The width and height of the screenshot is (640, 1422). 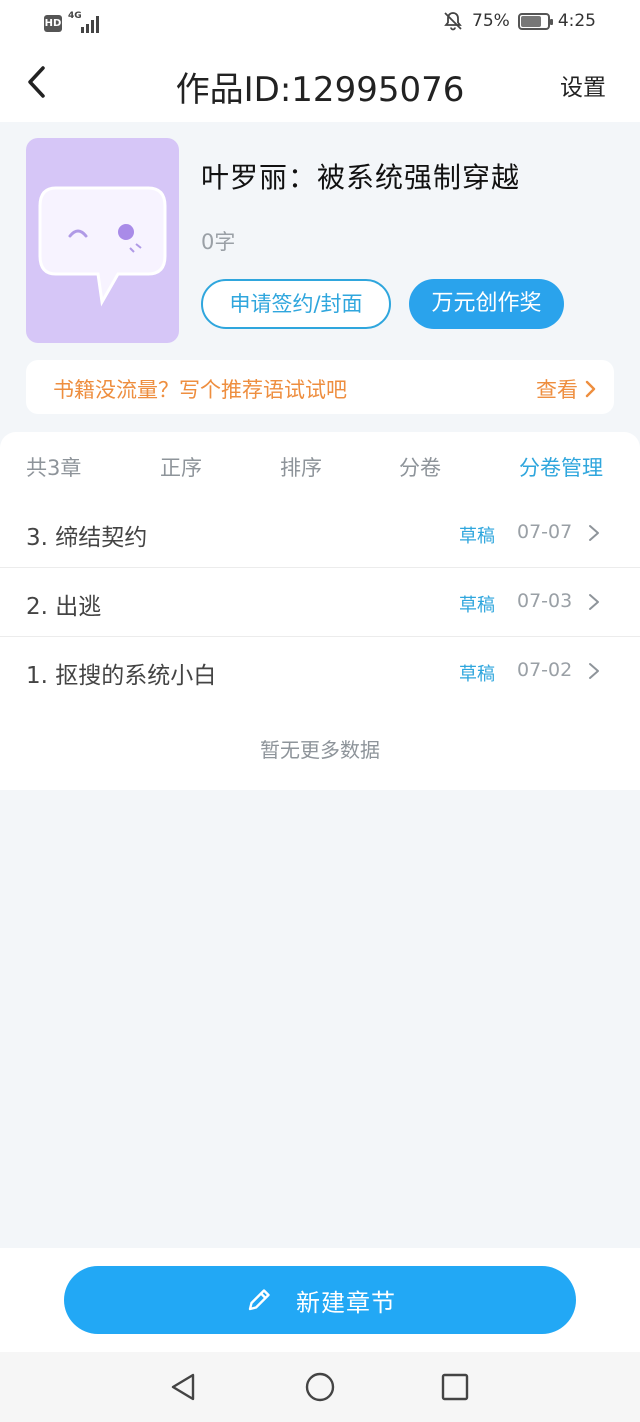 I want to click on battery-percent: 75%, so click(x=491, y=21).